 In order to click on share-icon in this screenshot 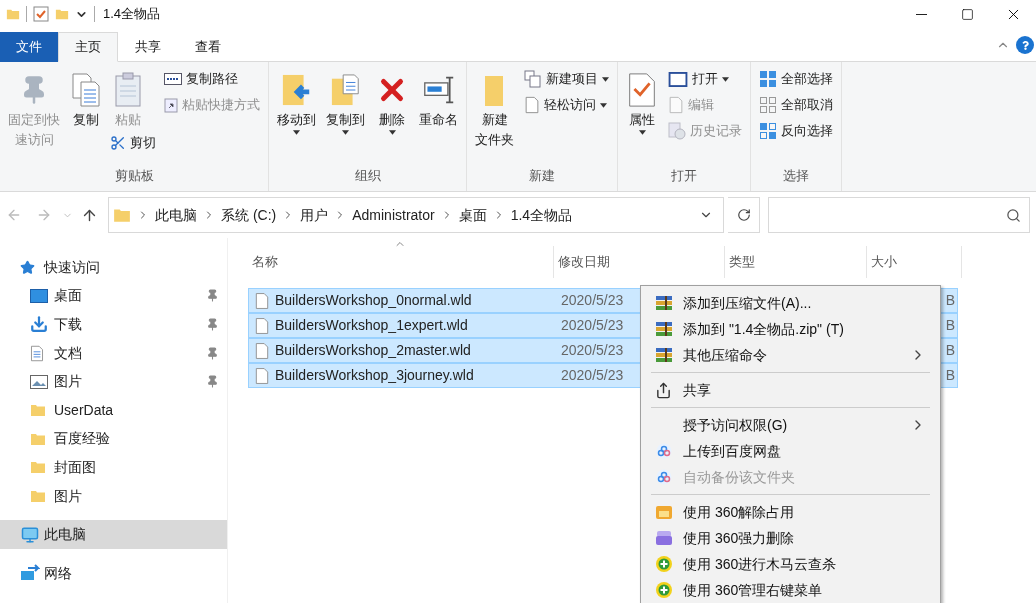, I will do `click(663, 390)`.